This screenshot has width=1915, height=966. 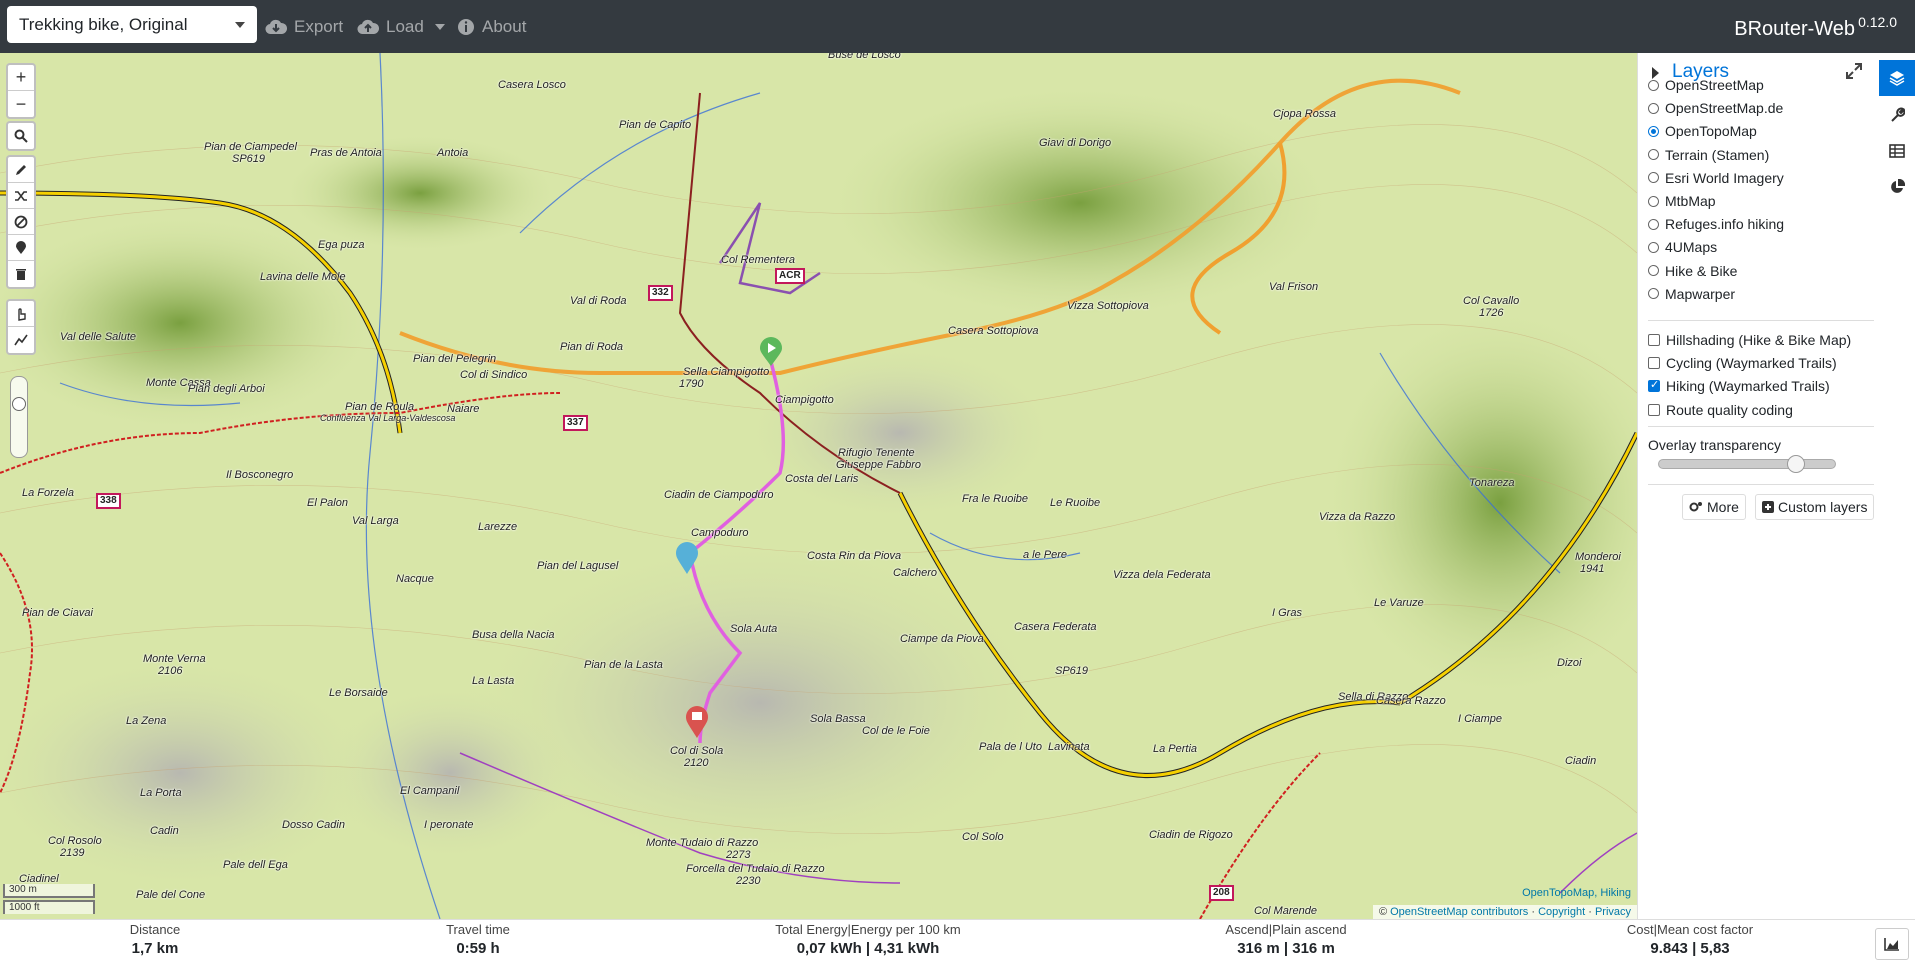 I want to click on tab-profile, so click(x=1897, y=115).